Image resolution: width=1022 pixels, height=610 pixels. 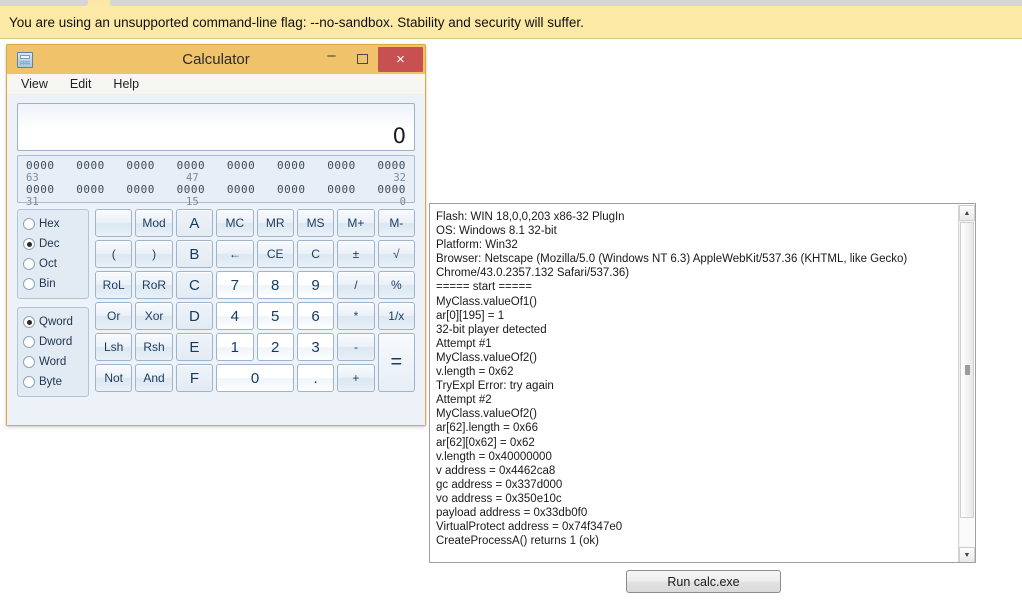 I want to click on scroll-up-arrow-icon: ▲, so click(x=967, y=213).